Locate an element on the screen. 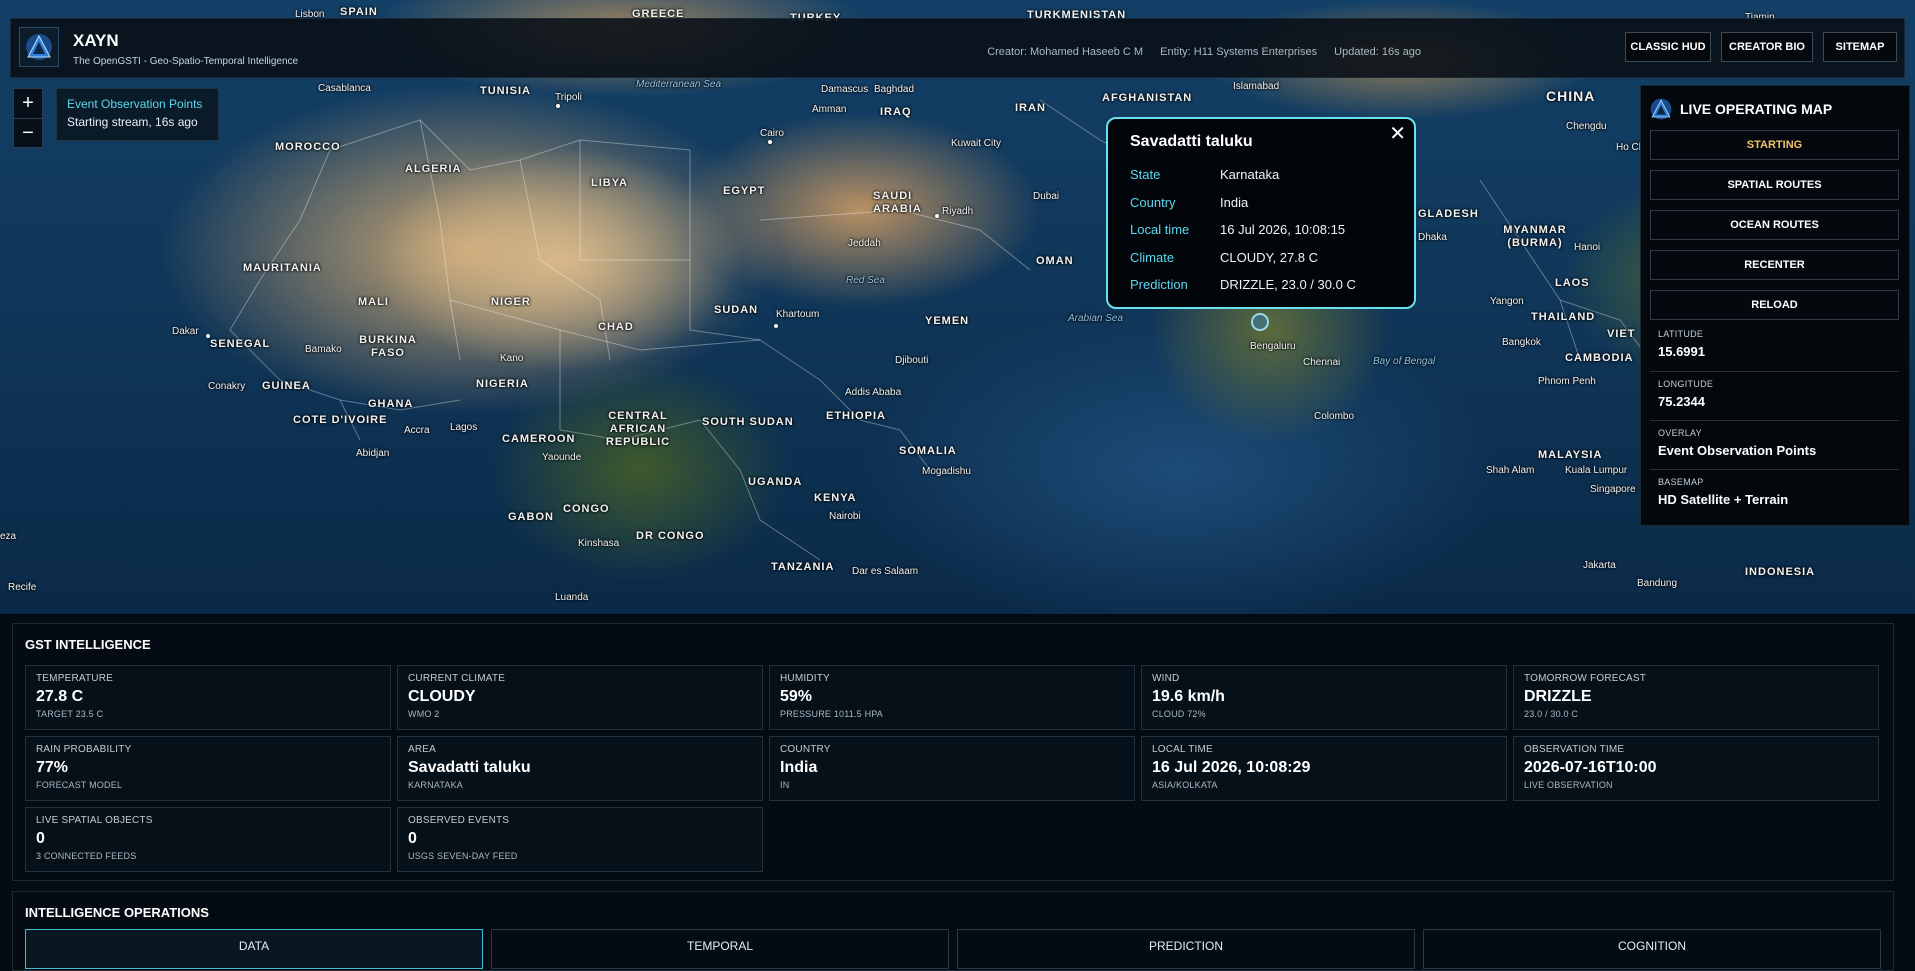  card-sub: PRESSURE 1011.5 HPA is located at coordinates (832, 714).